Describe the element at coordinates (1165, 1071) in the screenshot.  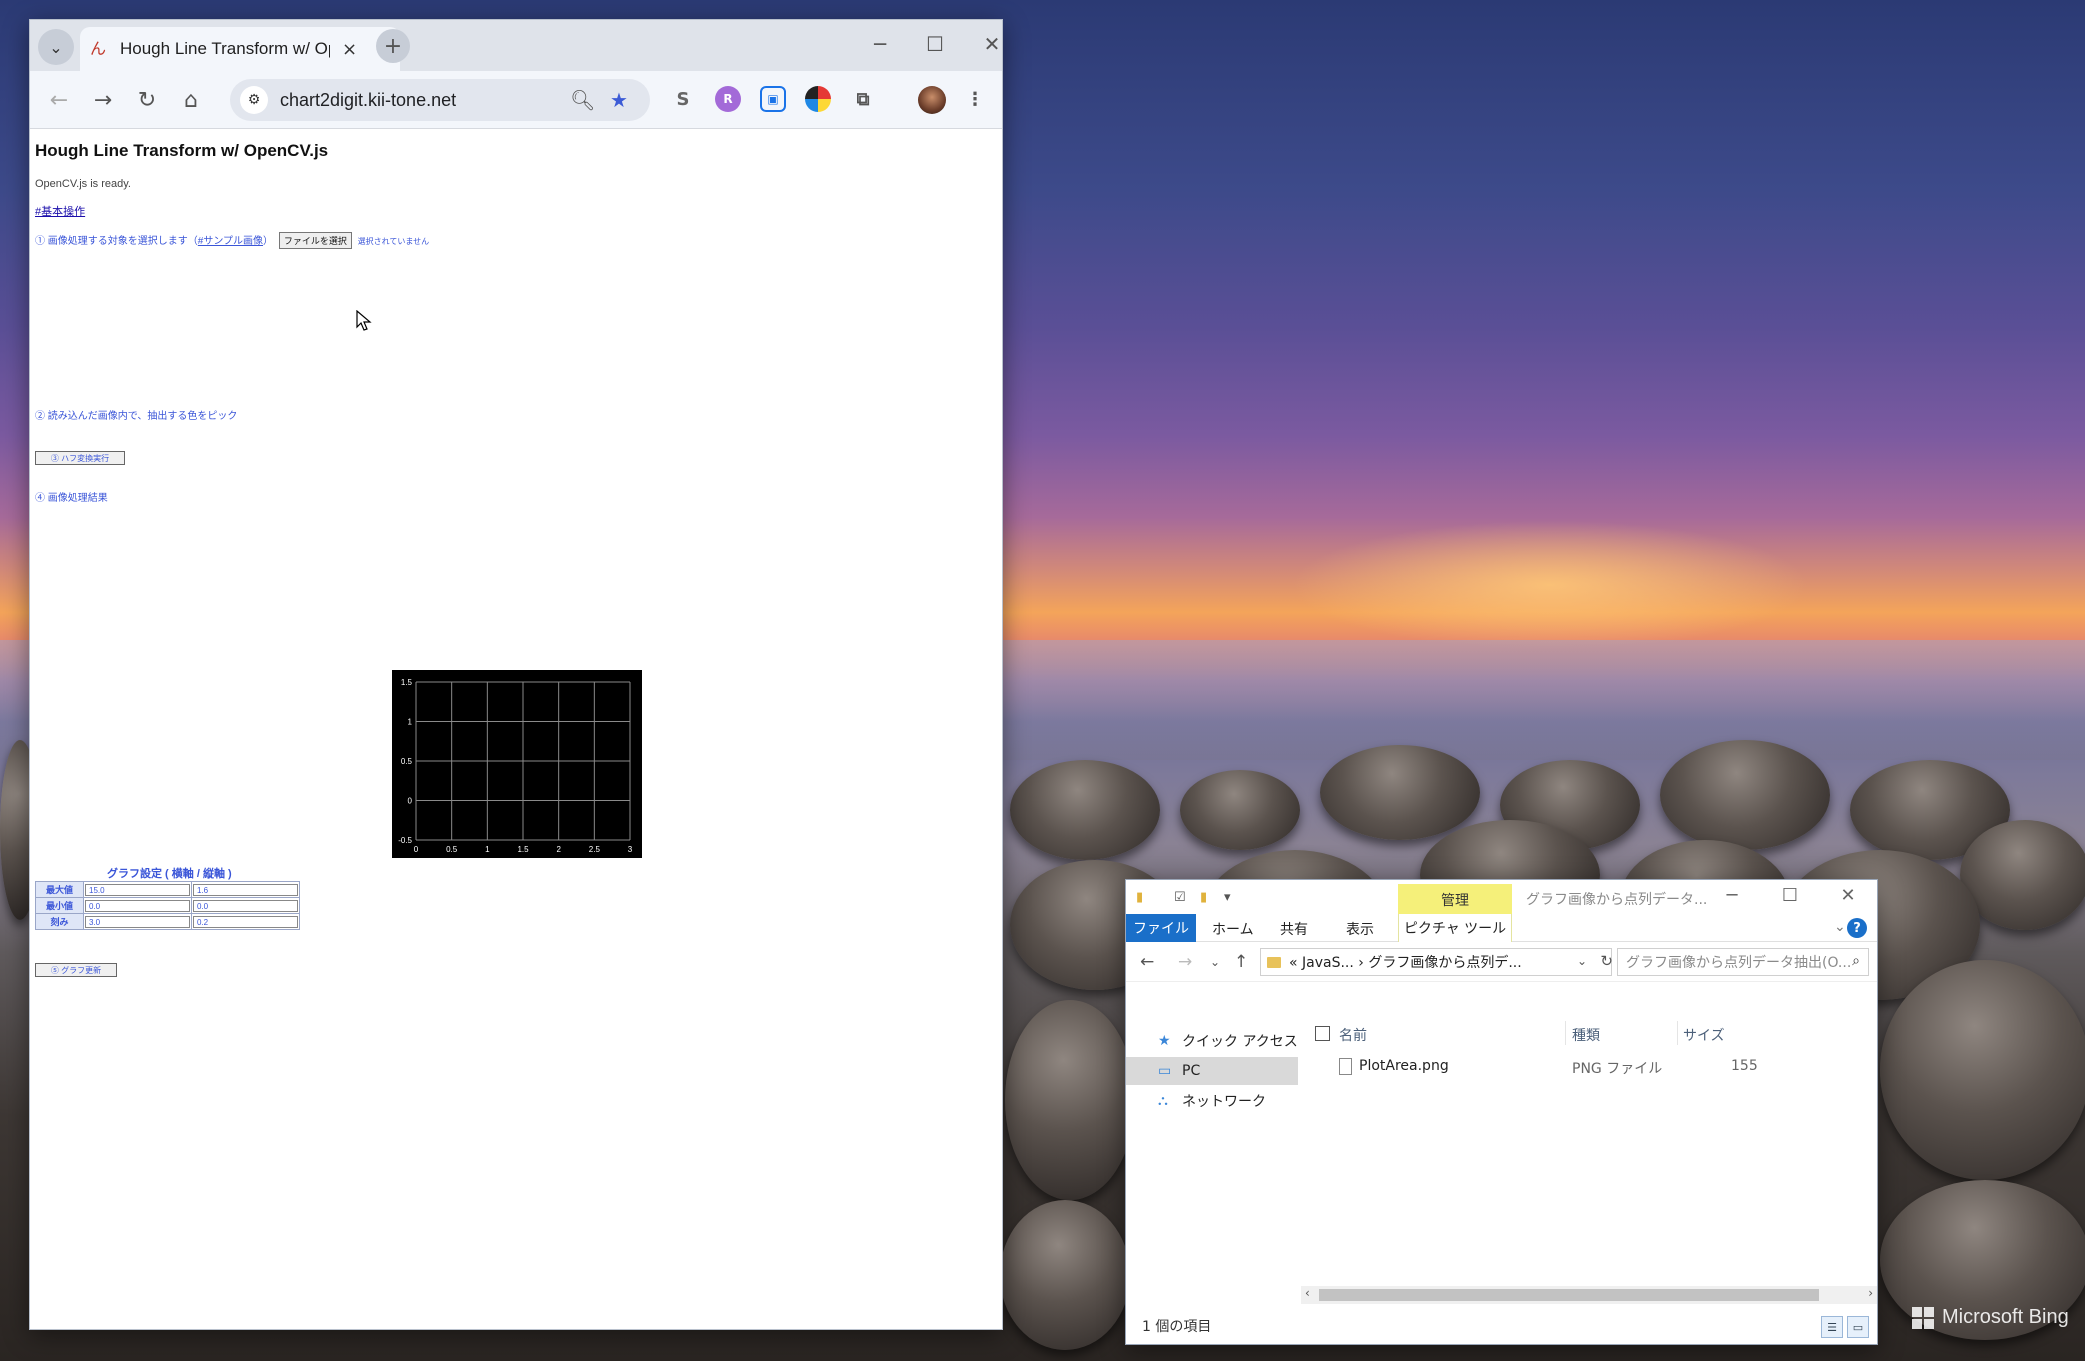
I see `computer-icon: ▭` at that location.